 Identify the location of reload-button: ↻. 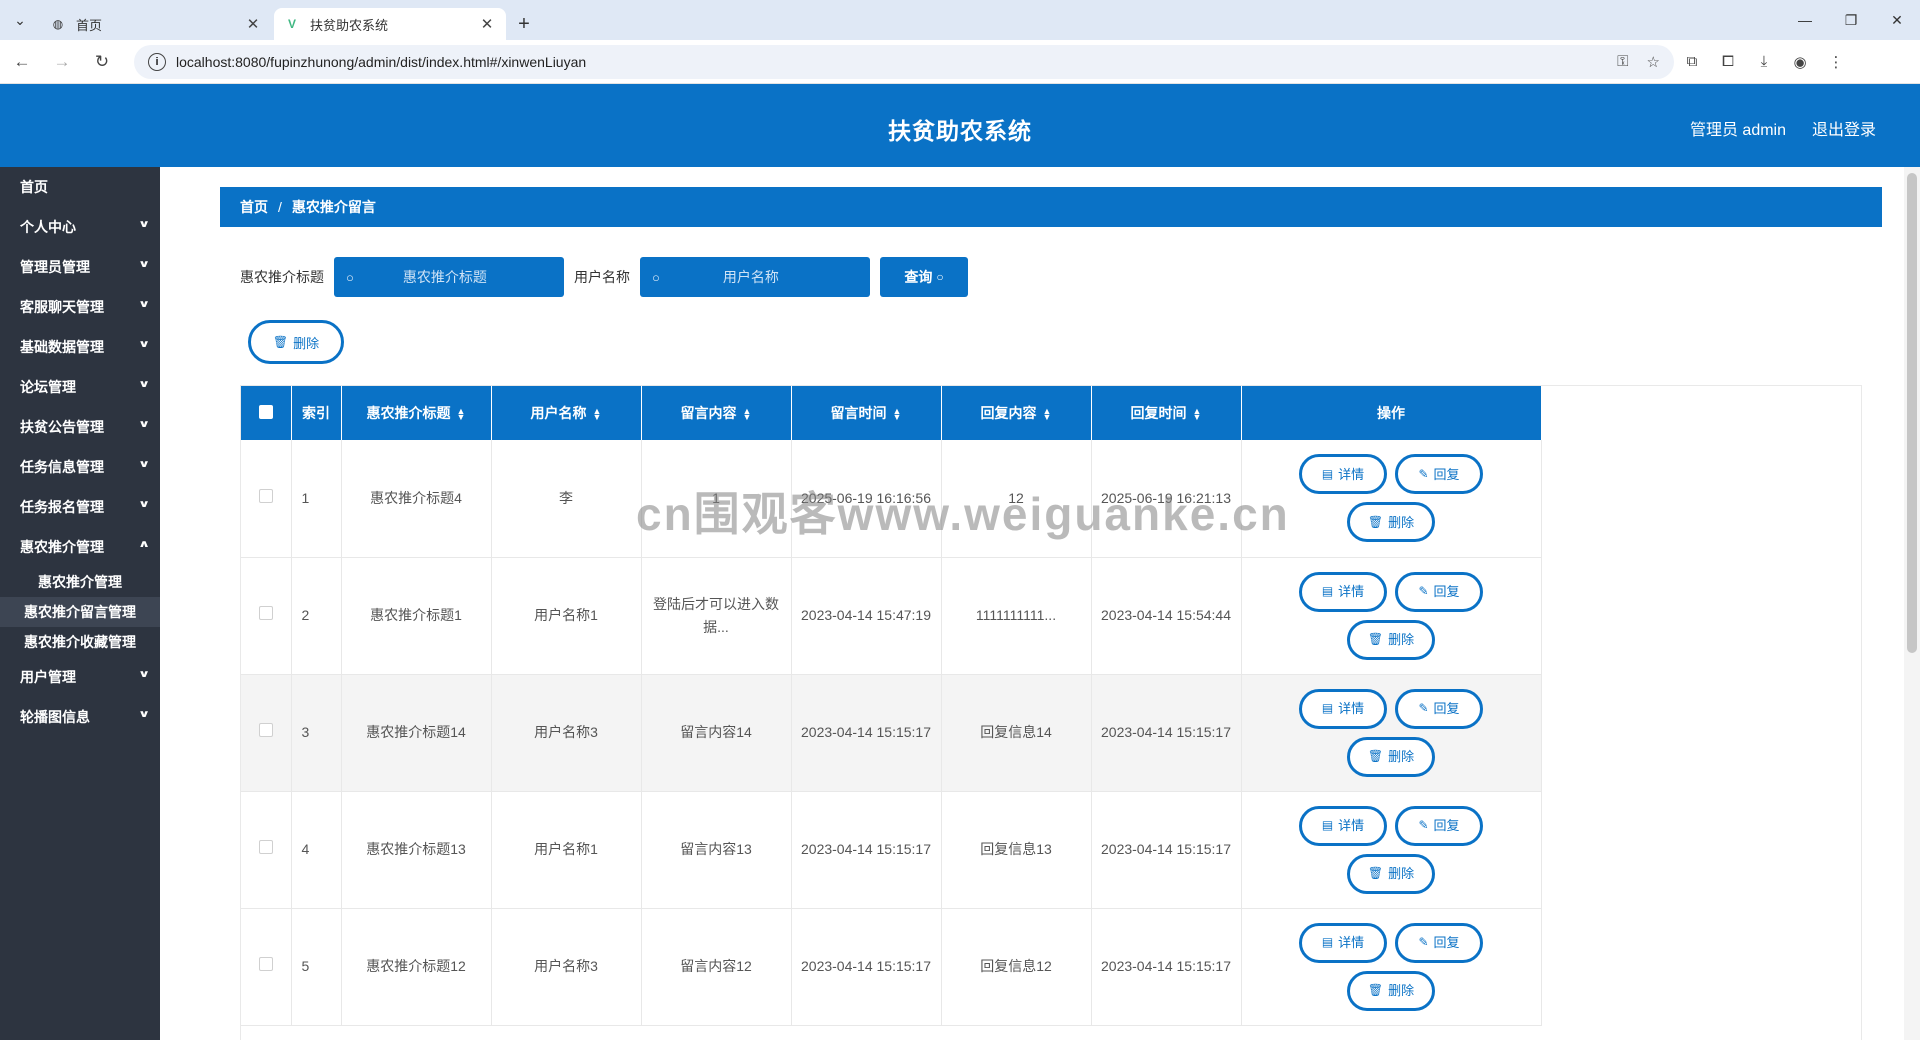
(102, 62).